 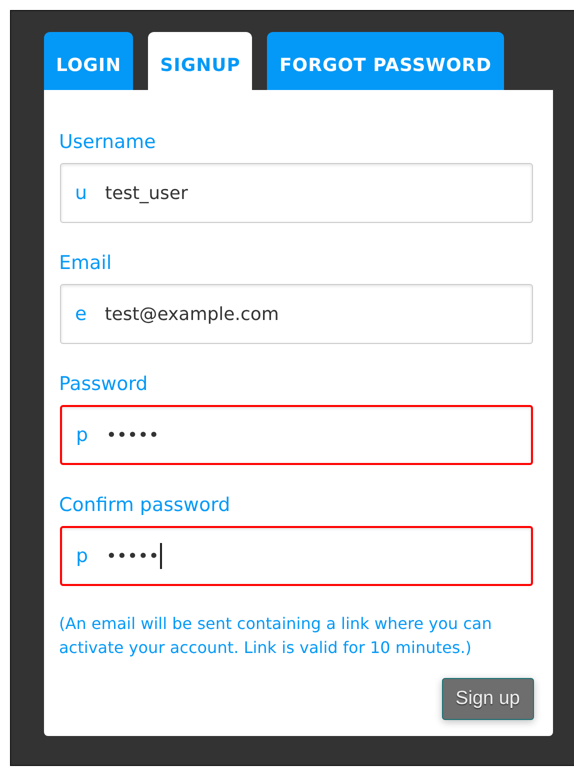 What do you see at coordinates (296, 193) in the screenshot?
I see `input-field: u test_user` at bounding box center [296, 193].